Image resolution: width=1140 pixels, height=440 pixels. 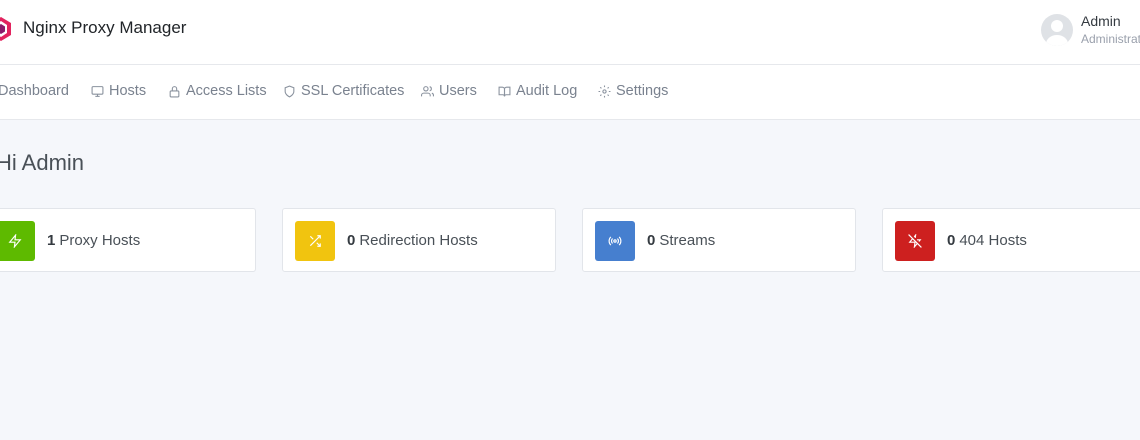 What do you see at coordinates (104, 28) in the screenshot?
I see `app-title: Nginx Proxy Manager` at bounding box center [104, 28].